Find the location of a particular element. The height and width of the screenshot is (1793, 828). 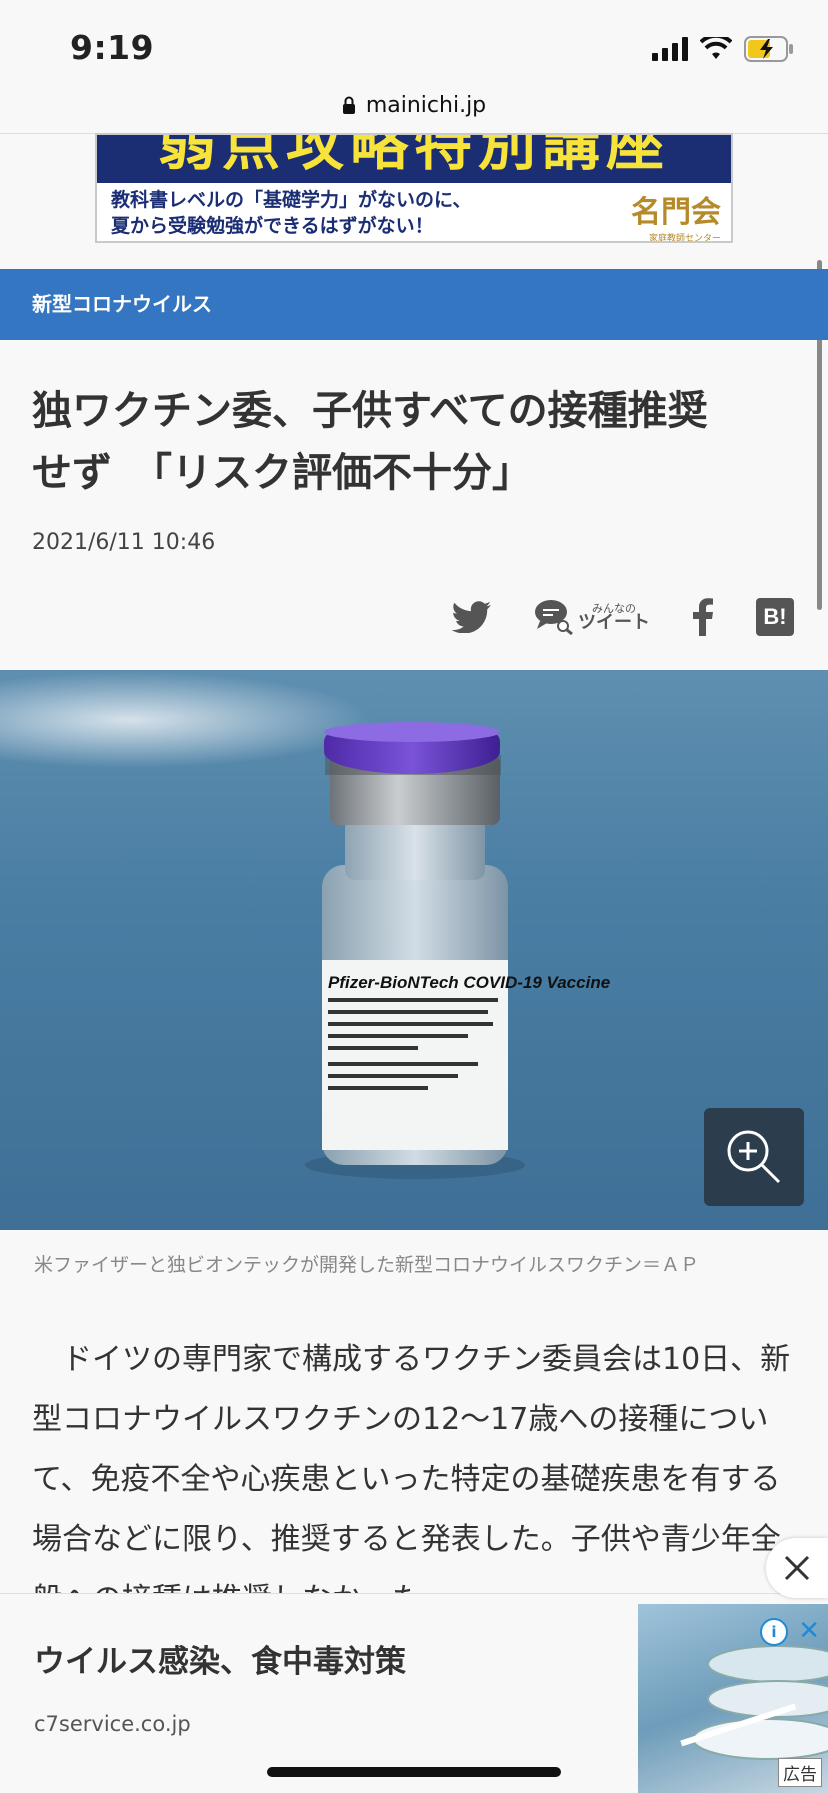

ad-choices-close-icon: ✕ is located at coordinates (809, 1631).